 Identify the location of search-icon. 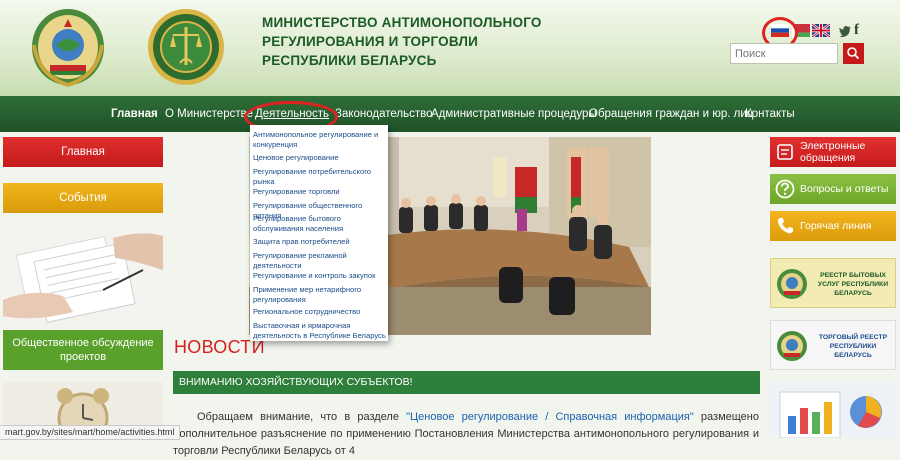
(853, 53).